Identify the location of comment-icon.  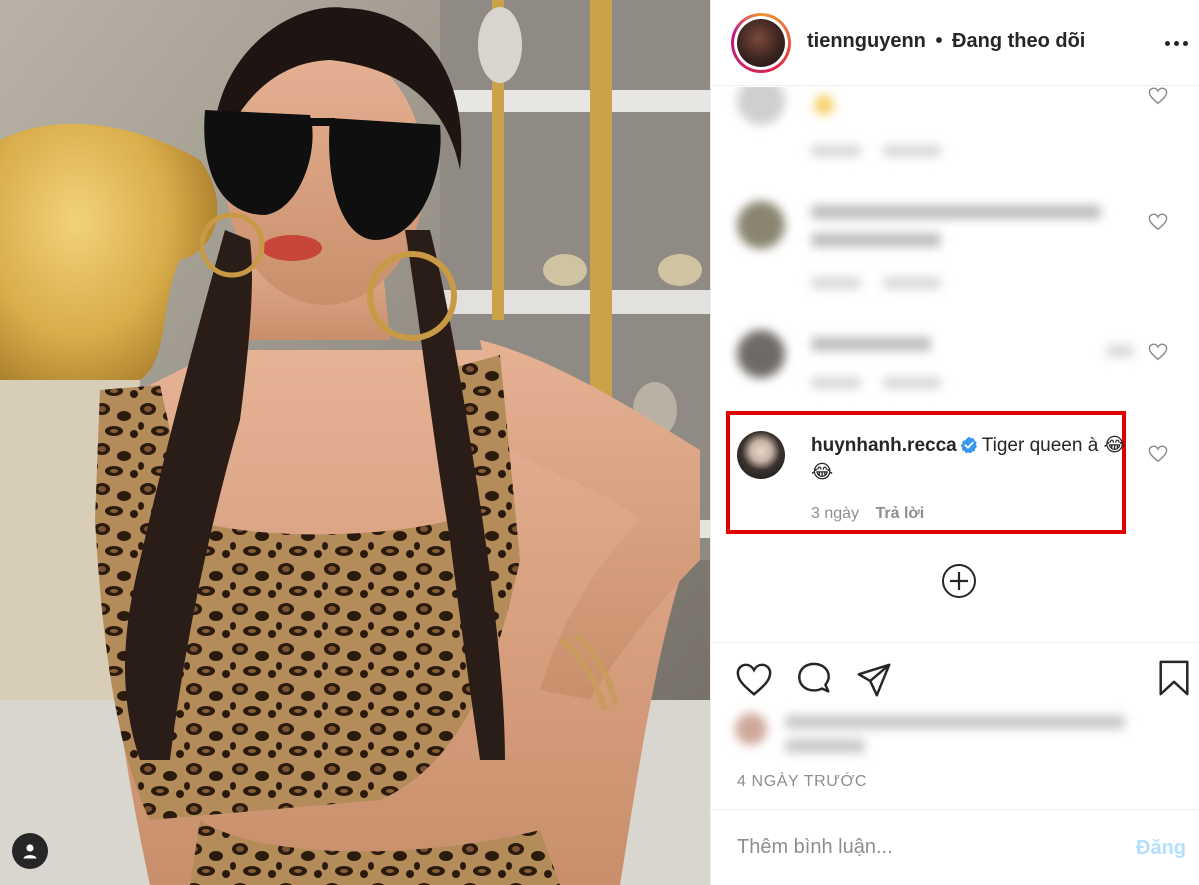
(814, 680).